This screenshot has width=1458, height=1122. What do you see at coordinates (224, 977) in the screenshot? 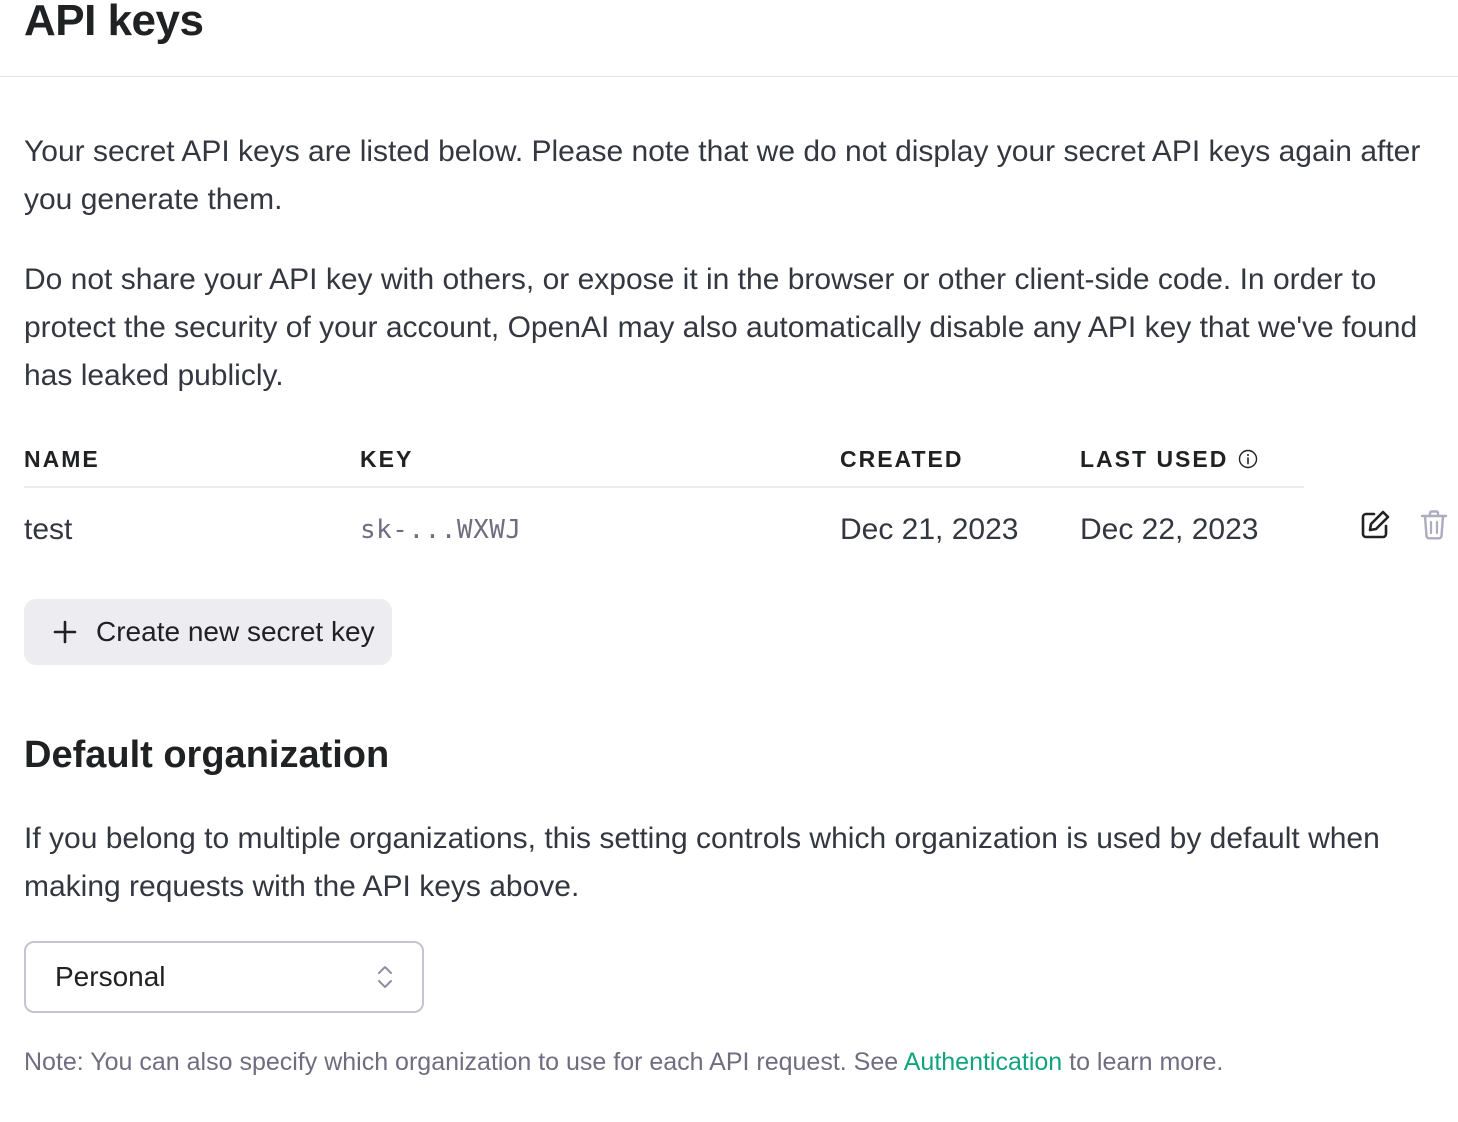
I see `organization-select: Personal` at bounding box center [224, 977].